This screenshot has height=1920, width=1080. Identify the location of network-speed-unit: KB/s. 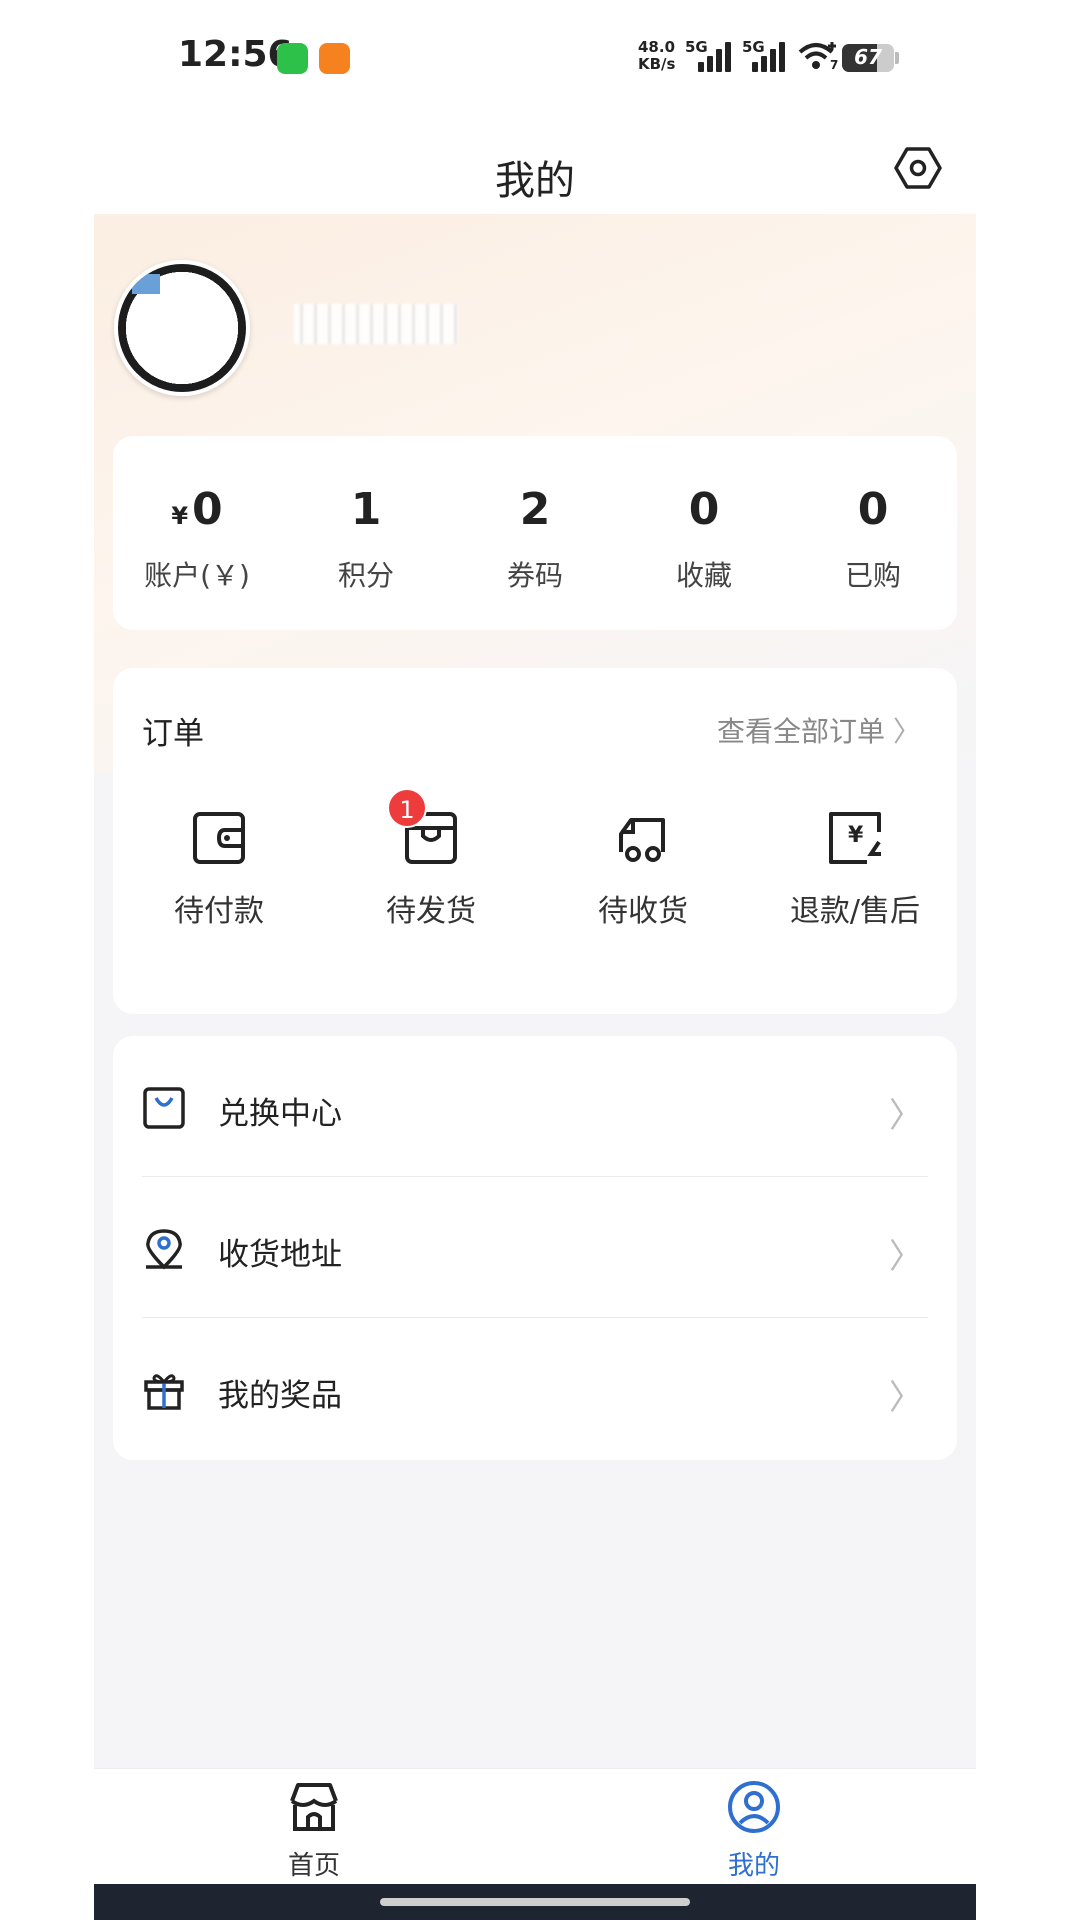
(657, 64).